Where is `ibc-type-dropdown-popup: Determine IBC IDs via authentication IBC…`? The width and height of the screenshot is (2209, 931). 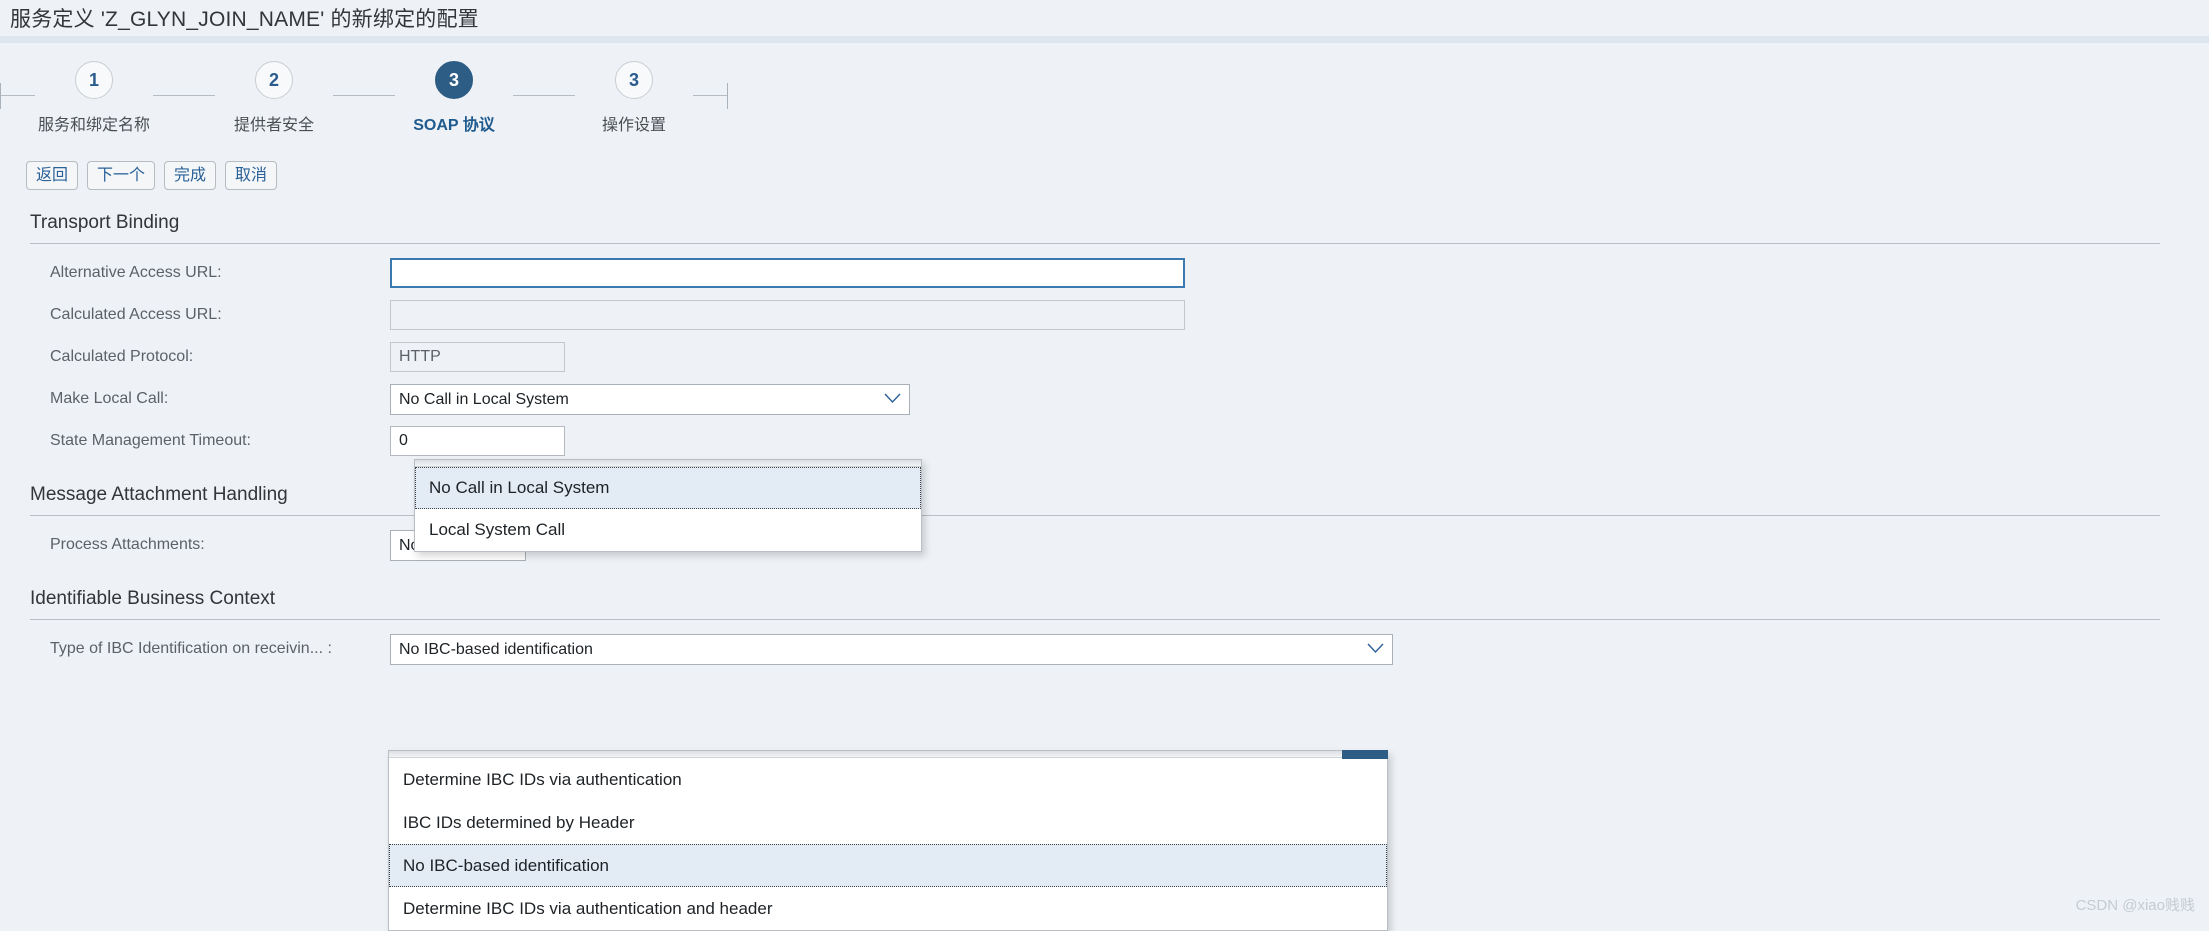 ibc-type-dropdown-popup: Determine IBC IDs via authentication IBC… is located at coordinates (888, 840).